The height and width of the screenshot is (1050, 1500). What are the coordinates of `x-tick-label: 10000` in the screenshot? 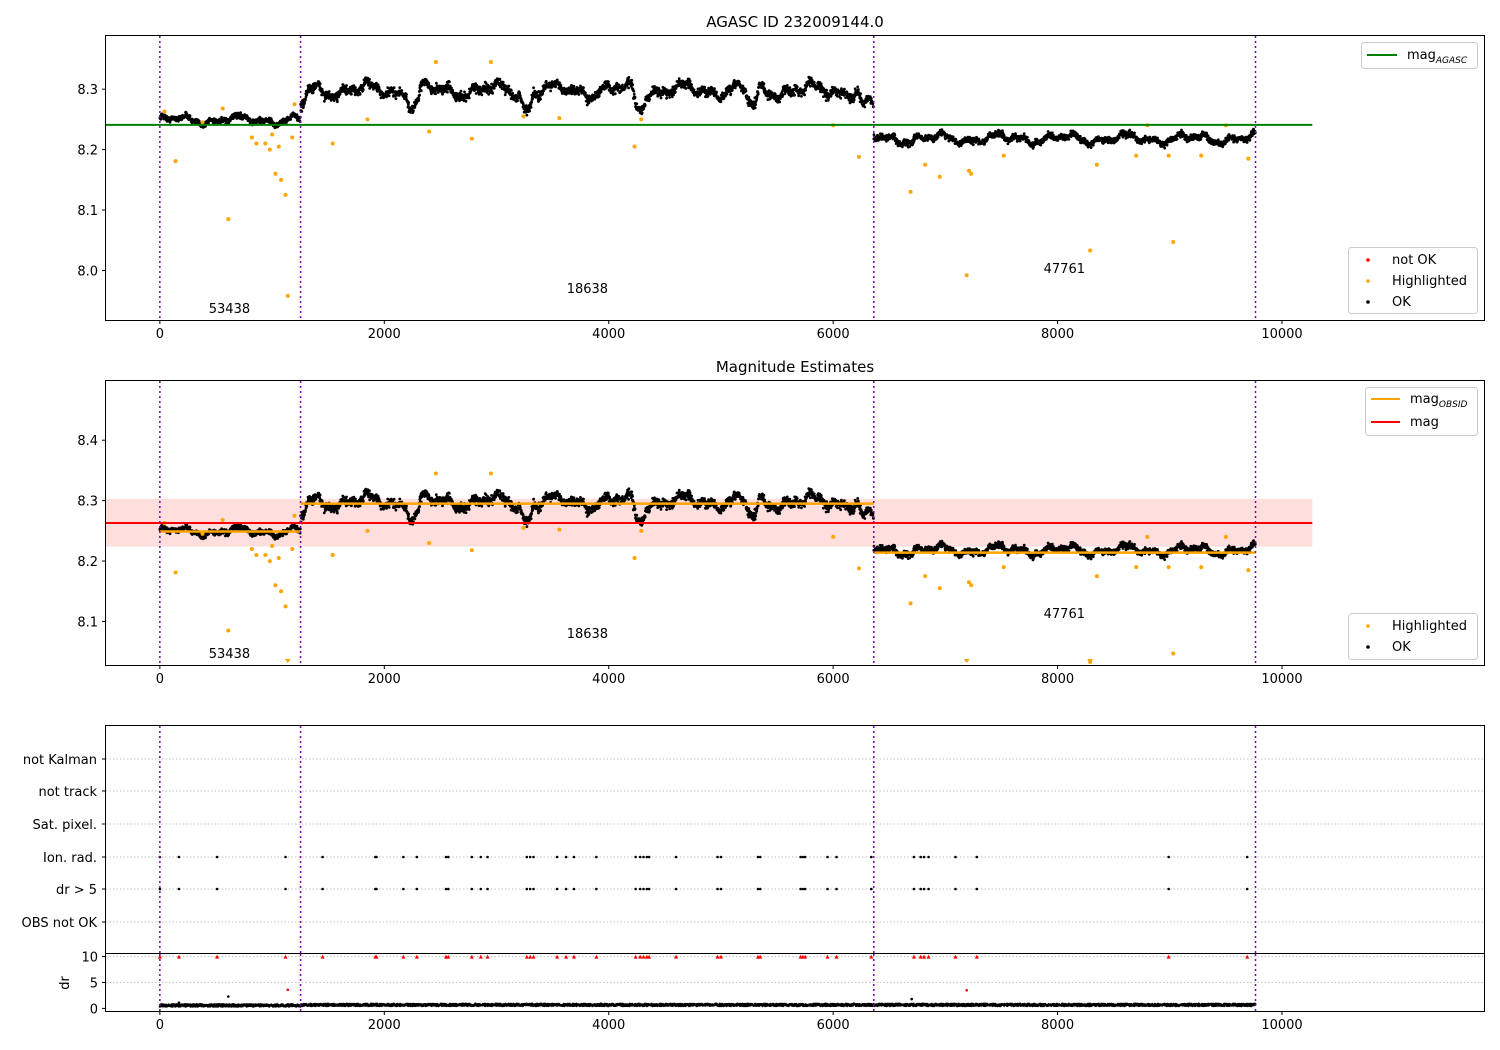 It's located at (1281, 334).